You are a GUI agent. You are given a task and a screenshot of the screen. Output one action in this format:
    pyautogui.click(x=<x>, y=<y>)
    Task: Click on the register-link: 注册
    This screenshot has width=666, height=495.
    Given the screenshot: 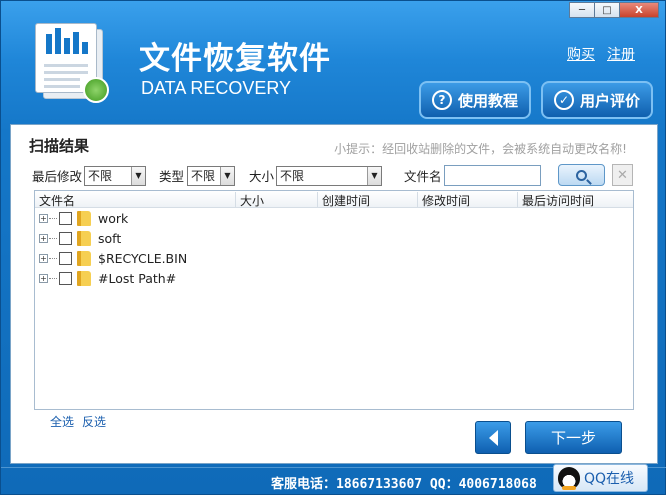 What is the action you would take?
    pyautogui.click(x=621, y=54)
    